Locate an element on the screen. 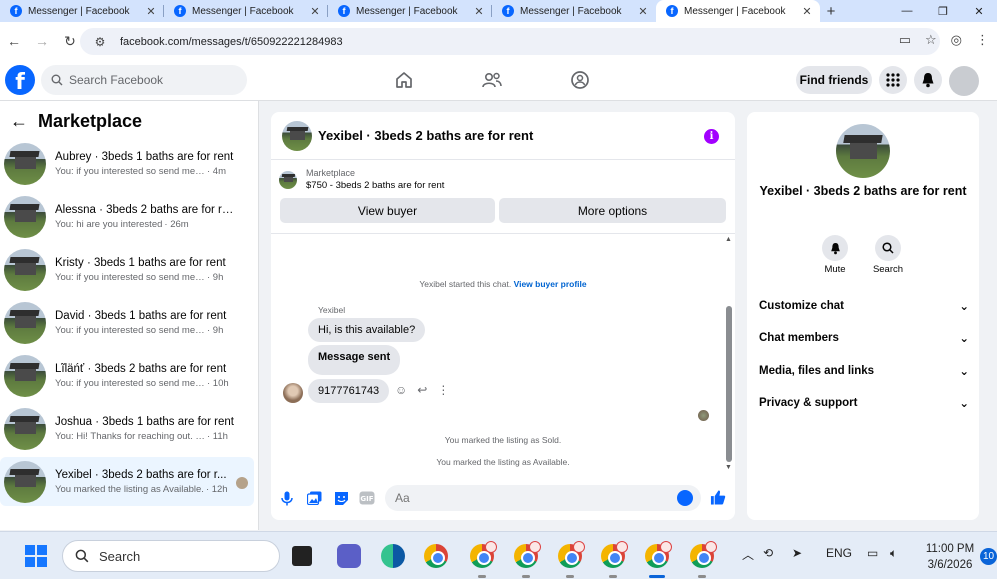 This screenshot has width=997, height=579. chat-avatar is located at coordinates (297, 135).